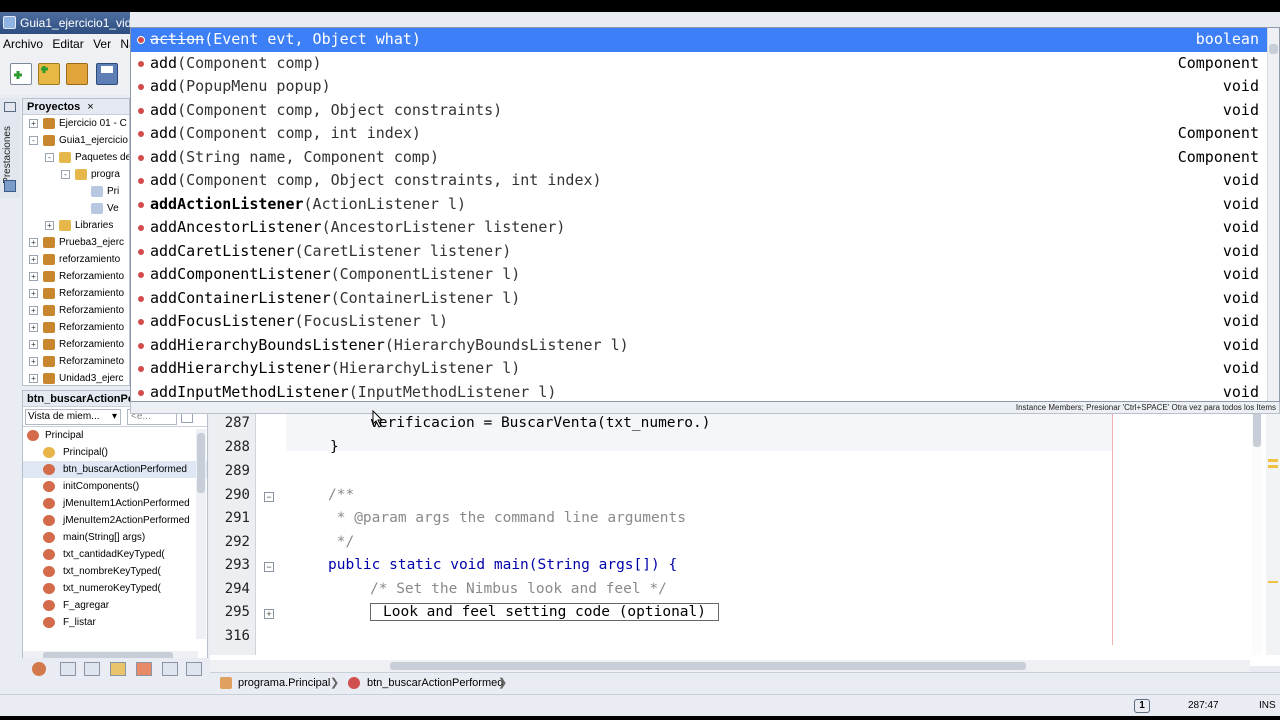 The width and height of the screenshot is (1280, 720). Describe the element at coordinates (39, 669) in the screenshot. I see `class-members-icon` at that location.